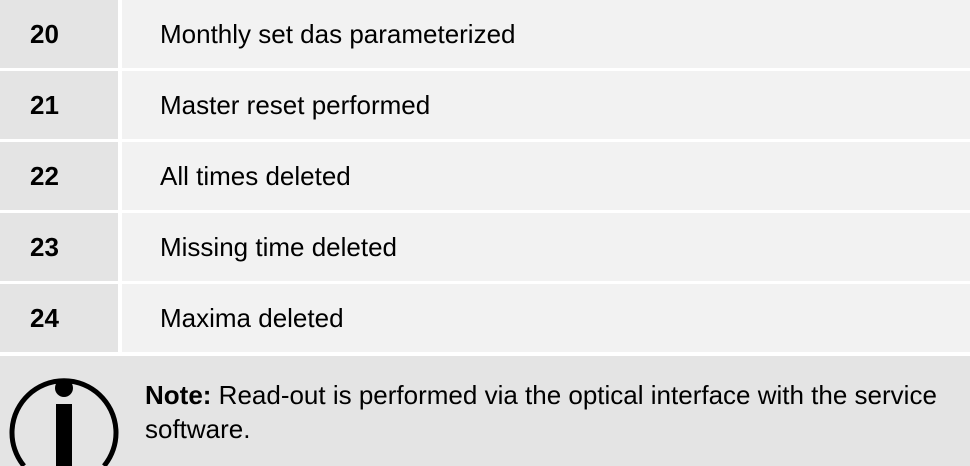 This screenshot has height=466, width=970. What do you see at coordinates (546, 318) in the screenshot?
I see `event-description-cell: Maxima deleted` at bounding box center [546, 318].